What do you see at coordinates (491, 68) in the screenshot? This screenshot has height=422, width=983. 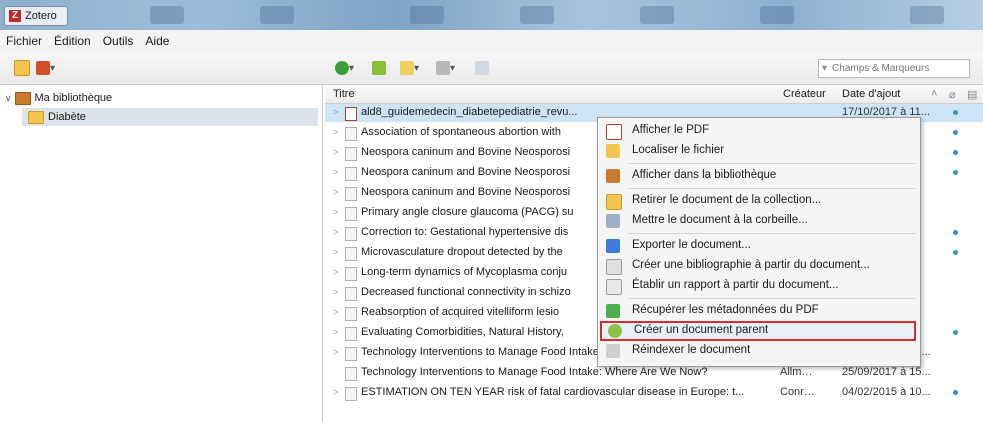 I see `toolbar: ▾ ▾ ▾ ▾ ▾` at bounding box center [491, 68].